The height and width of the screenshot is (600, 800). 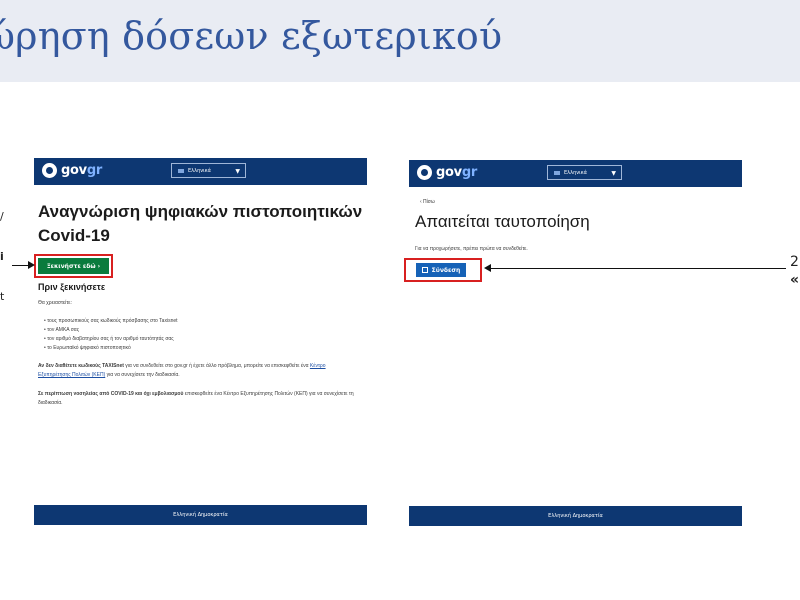 What do you see at coordinates (2, 216) in the screenshot?
I see `left-edge-label-1: /` at bounding box center [2, 216].